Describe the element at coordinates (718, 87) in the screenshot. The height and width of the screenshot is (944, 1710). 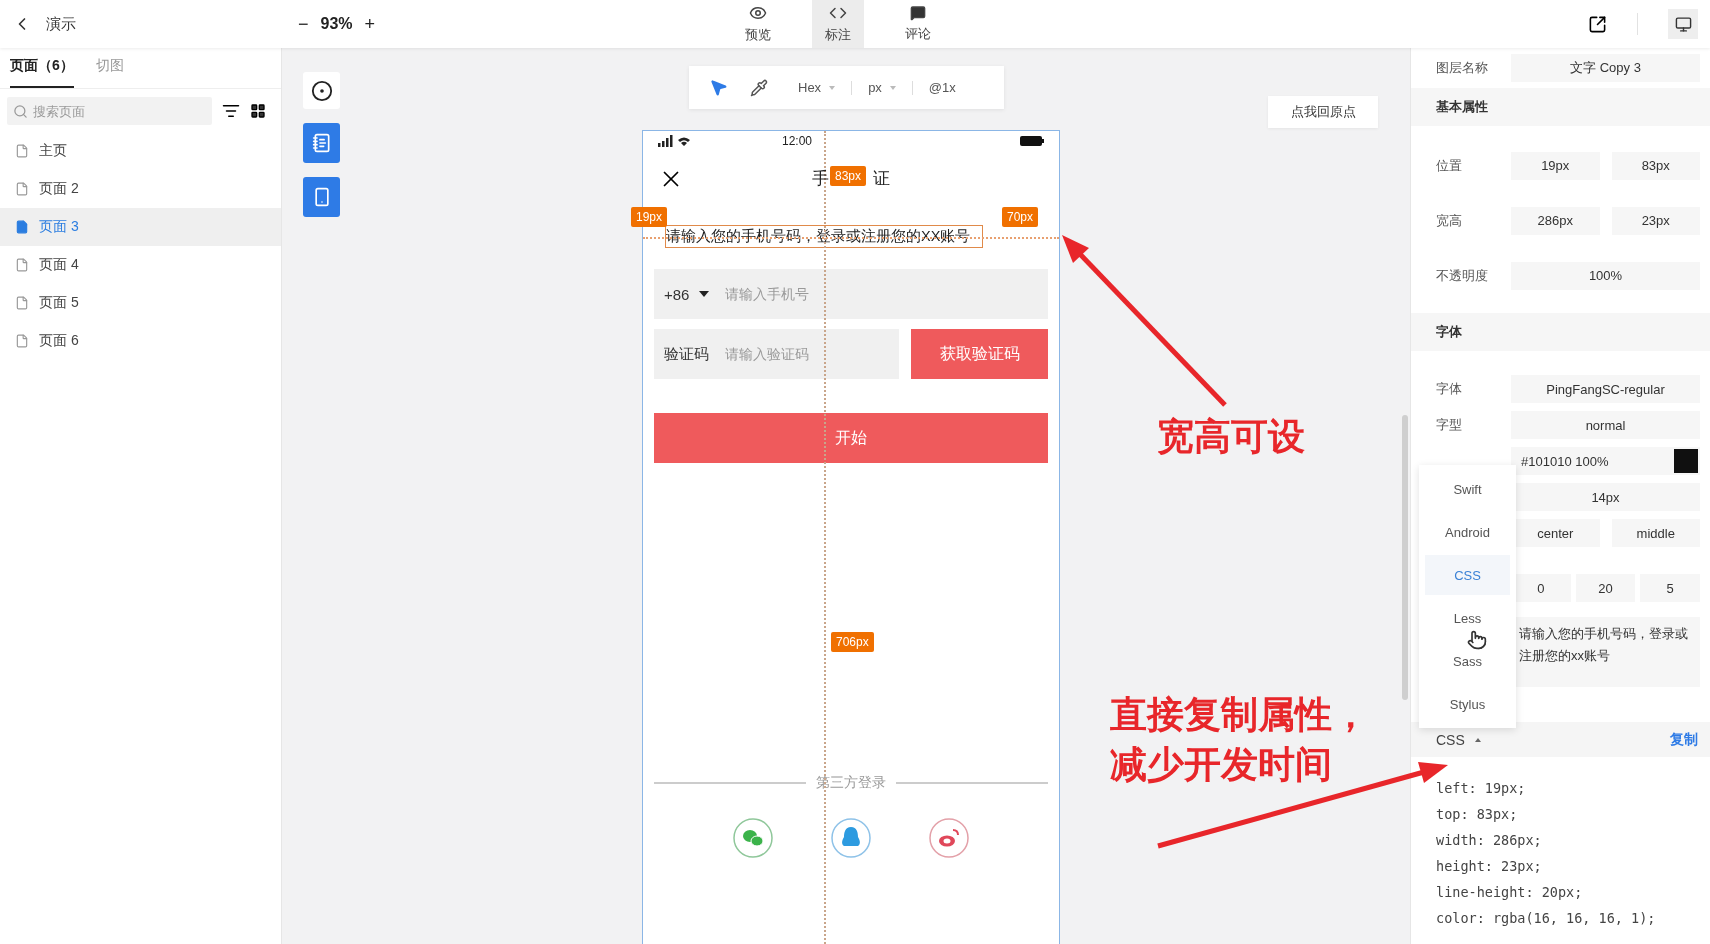
I see `pointer-icon` at that location.